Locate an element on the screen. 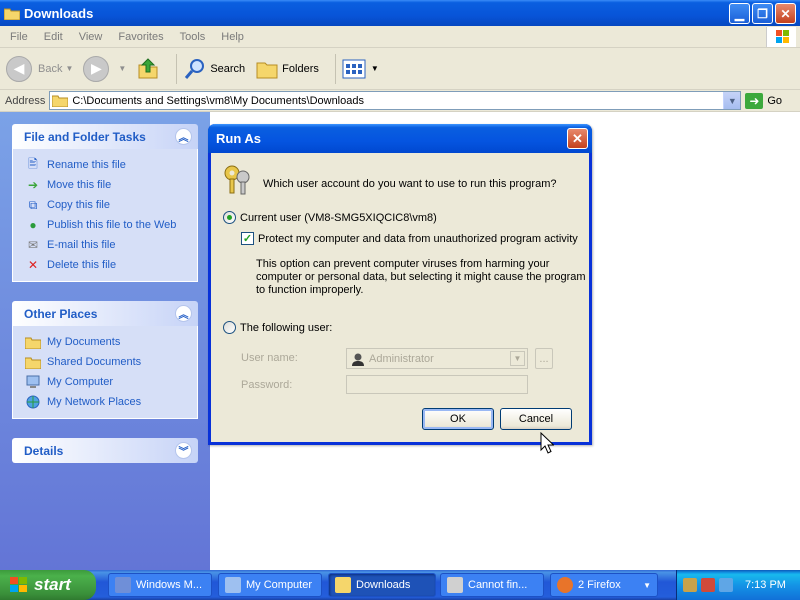 The width and height of the screenshot is (800, 600). following-user-label: The following user: is located at coordinates (286, 327).